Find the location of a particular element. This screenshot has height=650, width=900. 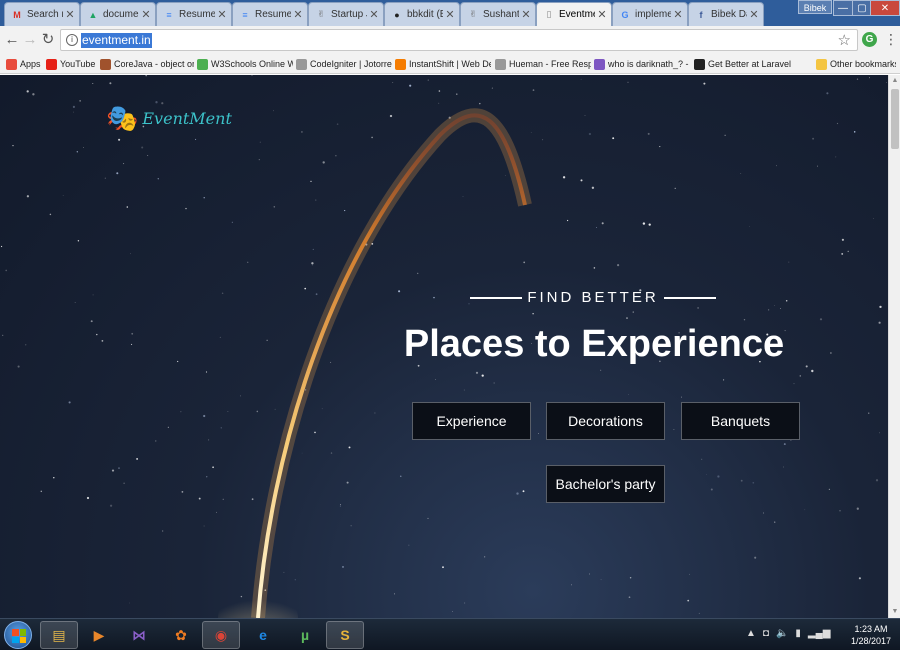

minimize-button: — is located at coordinates (843, 8).